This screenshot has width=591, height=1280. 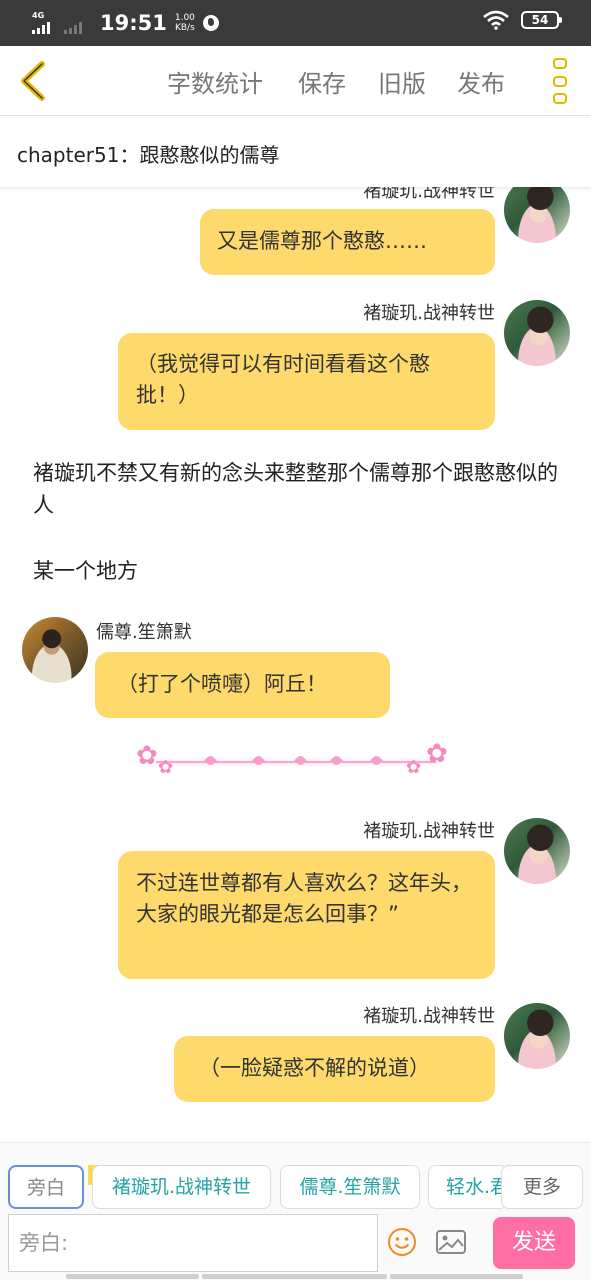 I want to click on input-bar: 发送, so click(x=295, y=1245).